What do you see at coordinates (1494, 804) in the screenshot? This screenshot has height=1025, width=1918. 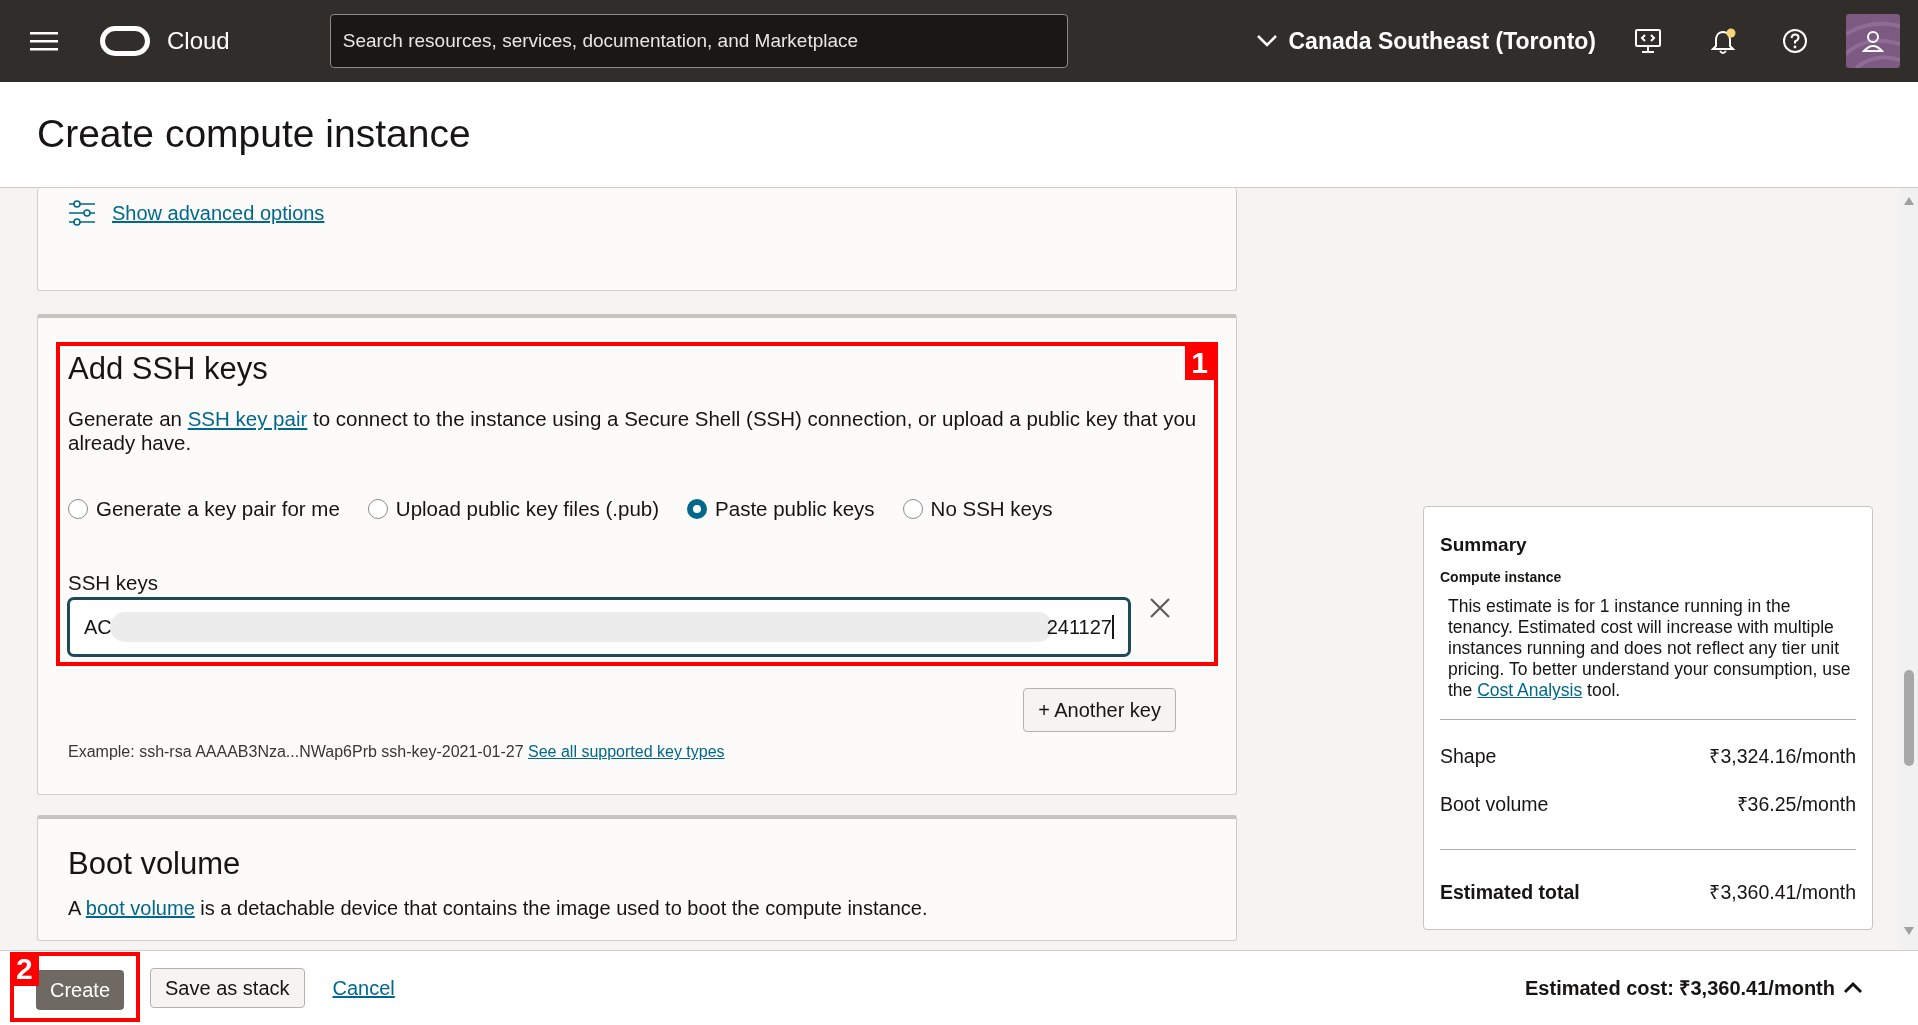 I see `cost-label: Boot volume` at bounding box center [1494, 804].